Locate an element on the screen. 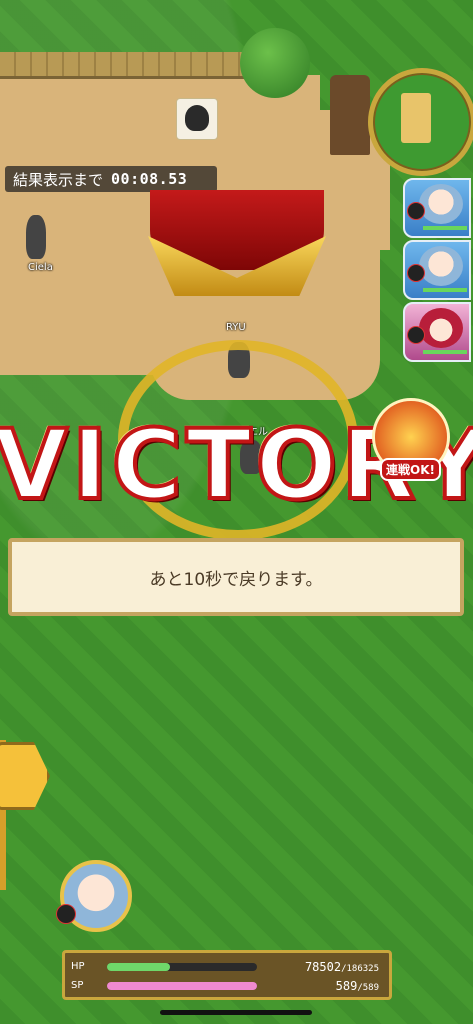  countdown-label: 結果表示まで is located at coordinates (58, 179).